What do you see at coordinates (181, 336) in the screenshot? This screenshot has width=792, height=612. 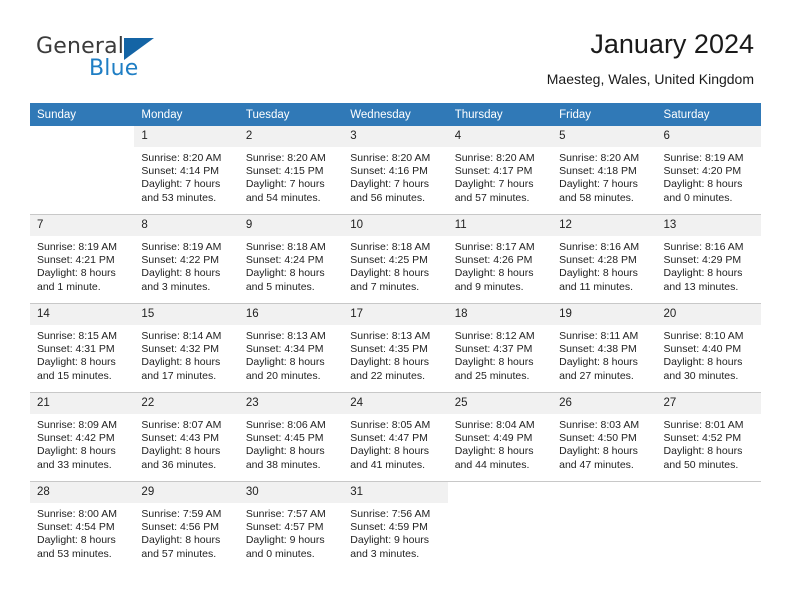 I see `sunrise-text: Sunrise: 8:14 AM` at bounding box center [181, 336].